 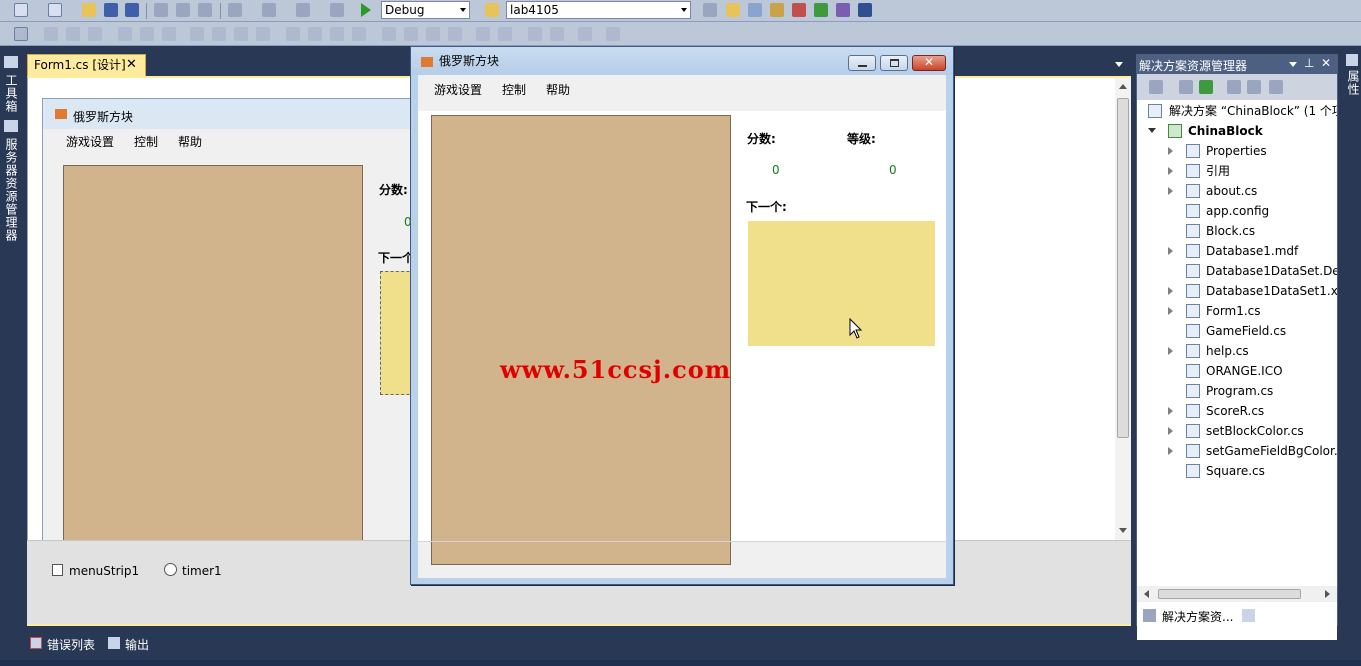 What do you see at coordinates (241, 34) in the screenshot?
I see `make-same-size-icon` at bounding box center [241, 34].